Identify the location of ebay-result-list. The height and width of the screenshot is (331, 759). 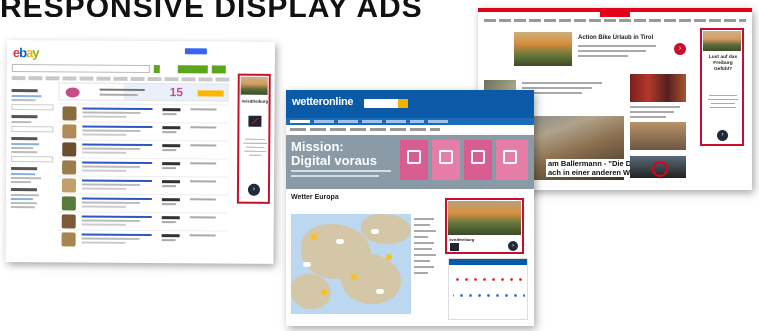
(143, 176).